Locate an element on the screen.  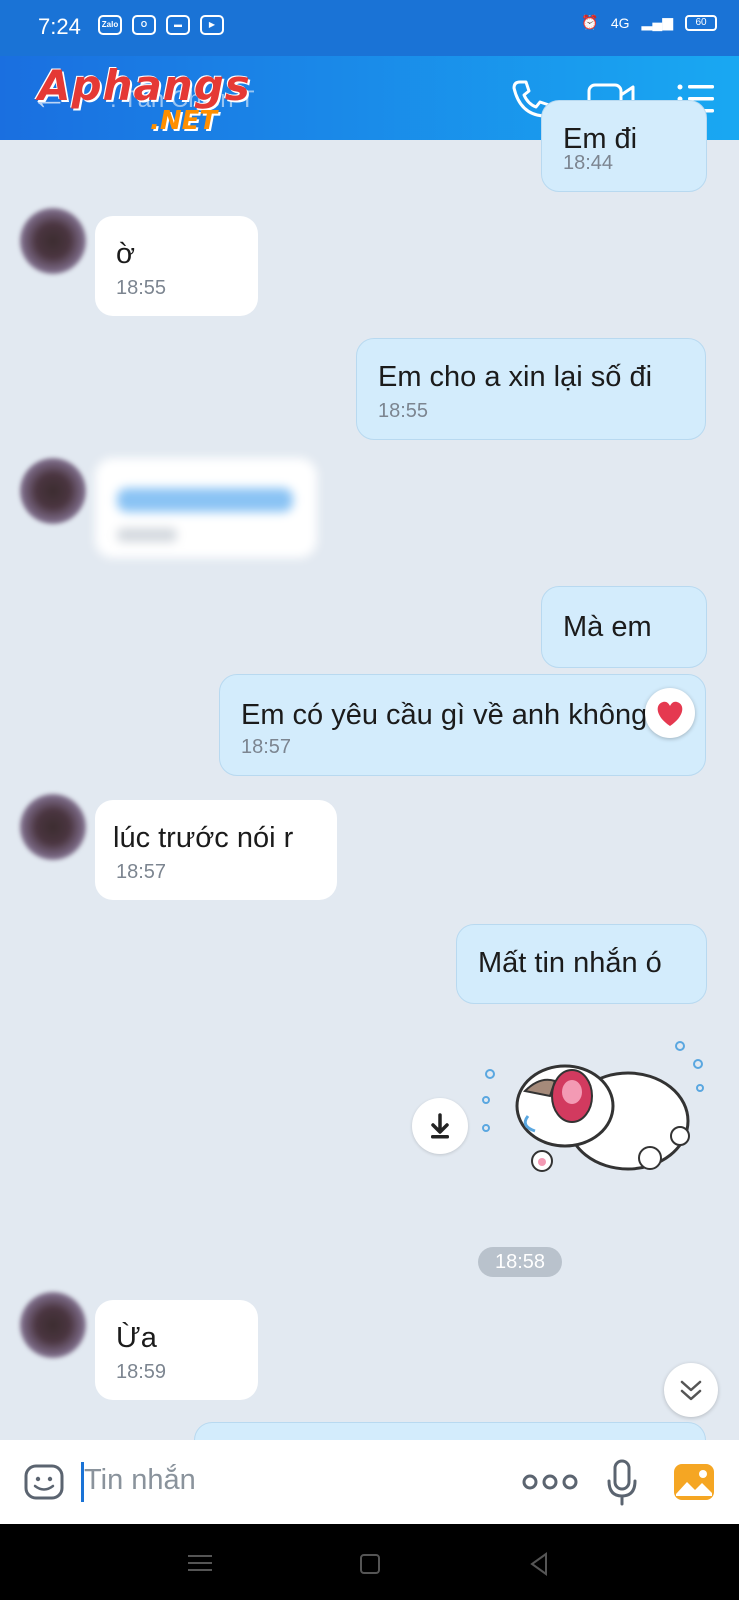
message-bubble-mine: Mất tin nhắn ó is located at coordinates (581, 964).